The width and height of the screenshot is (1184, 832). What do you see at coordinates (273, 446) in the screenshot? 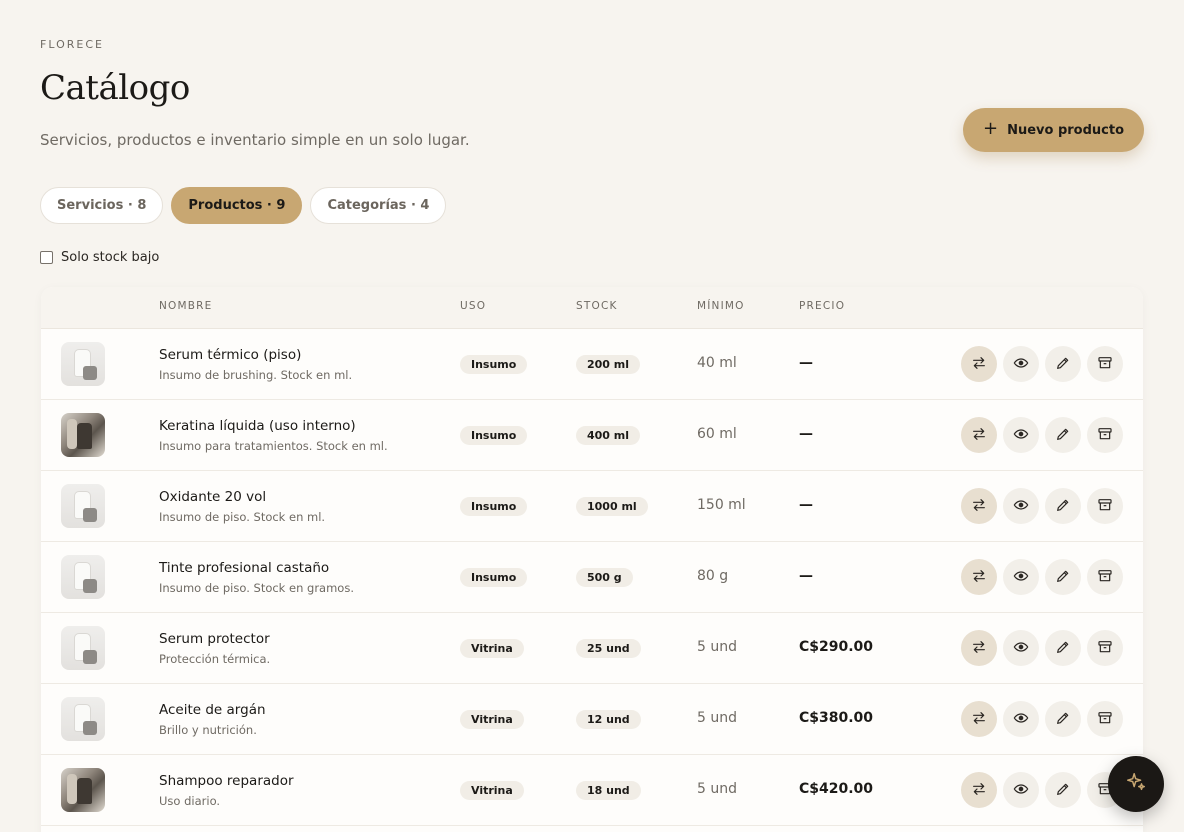
I see `product-description: Insumo para tratamientos. Stock en ml.` at bounding box center [273, 446].